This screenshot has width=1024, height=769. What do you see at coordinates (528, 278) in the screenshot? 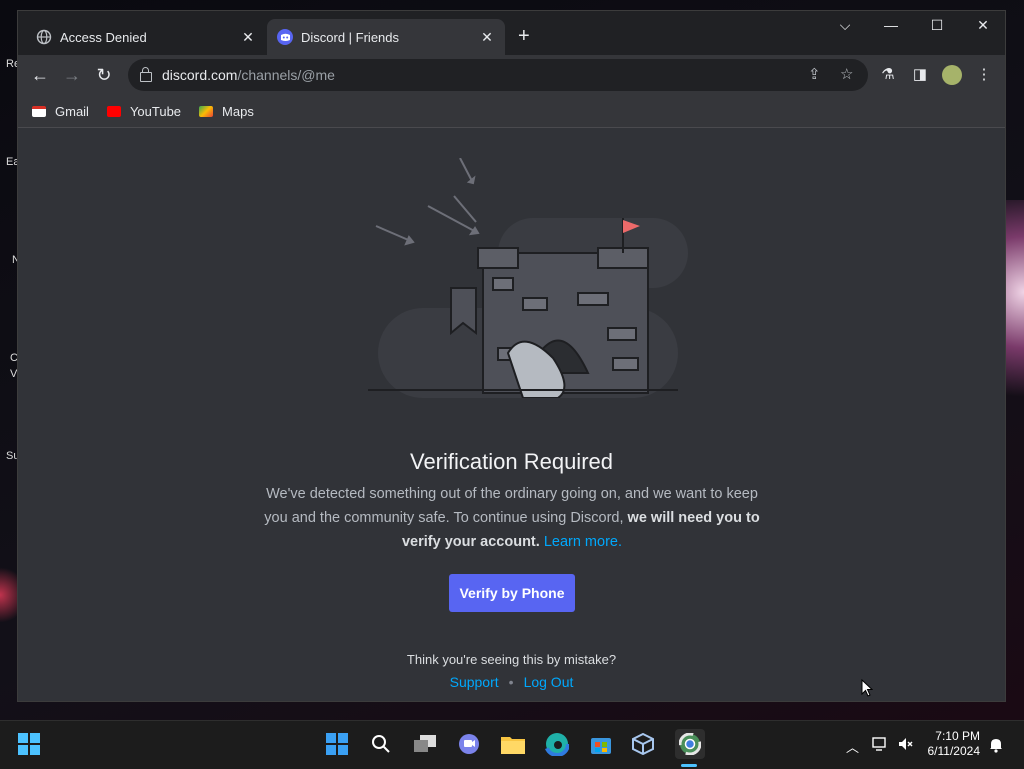
I see `castle-illustration` at bounding box center [528, 278].